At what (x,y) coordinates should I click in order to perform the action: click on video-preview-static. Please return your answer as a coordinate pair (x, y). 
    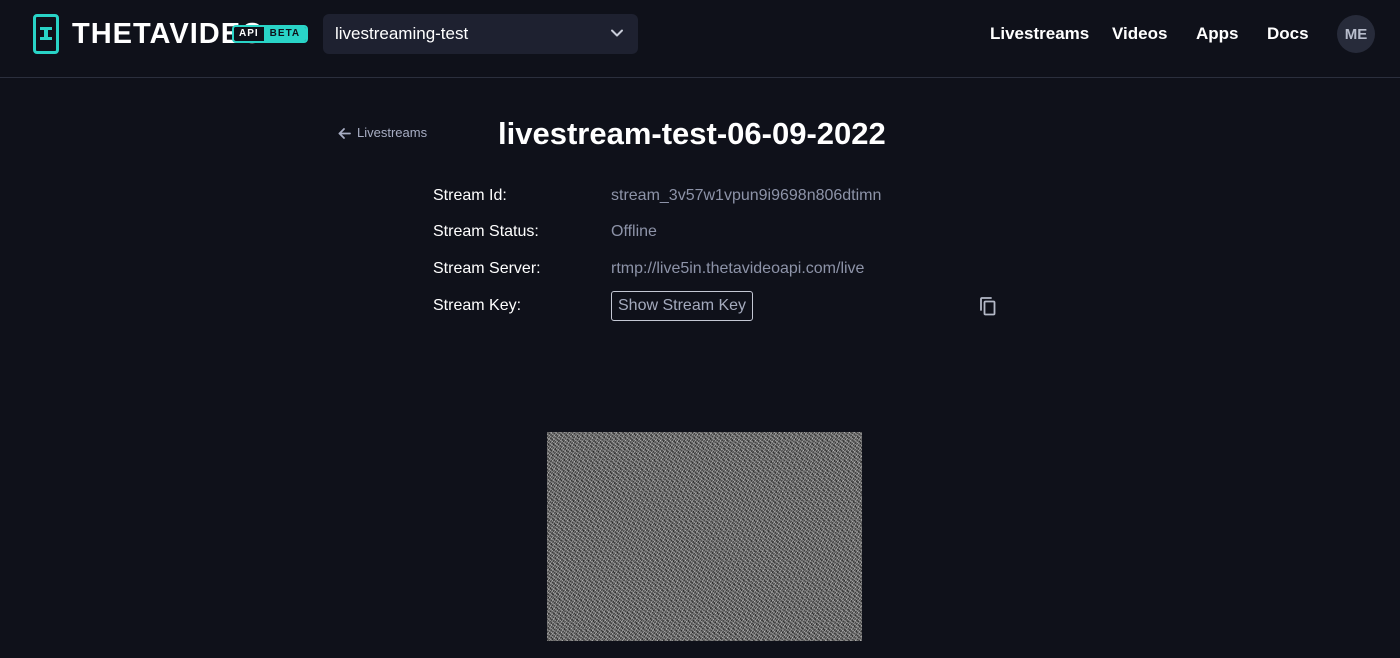
    Looking at the image, I should click on (704, 536).